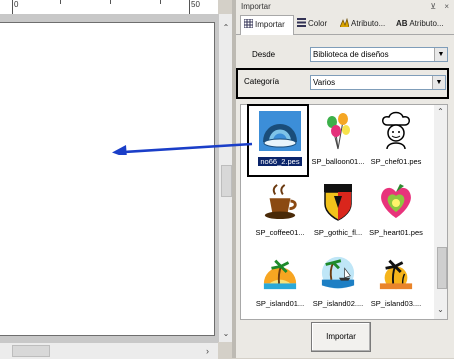 The image size is (454, 359). I want to click on coffee-cup-icon, so click(280, 202).